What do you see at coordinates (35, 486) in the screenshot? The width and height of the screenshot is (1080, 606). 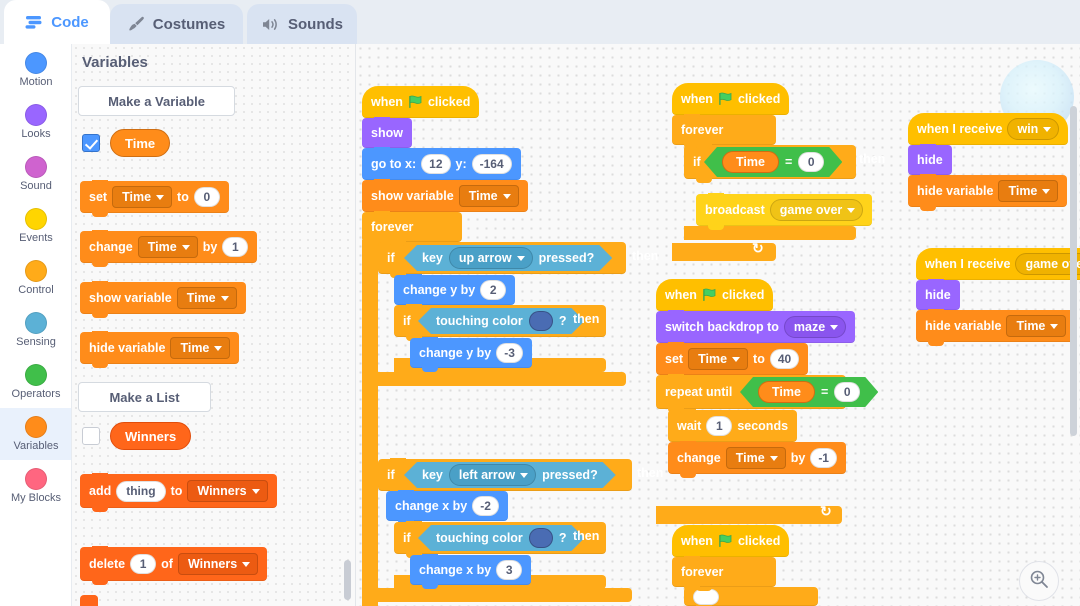 I see `category-my-blocks: My Blocks` at bounding box center [35, 486].